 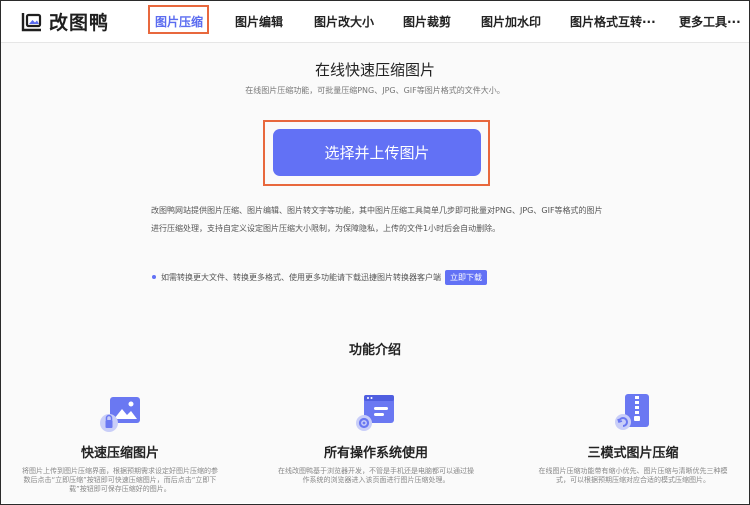 What do you see at coordinates (375, 413) in the screenshot?
I see `browser-settings-icon` at bounding box center [375, 413].